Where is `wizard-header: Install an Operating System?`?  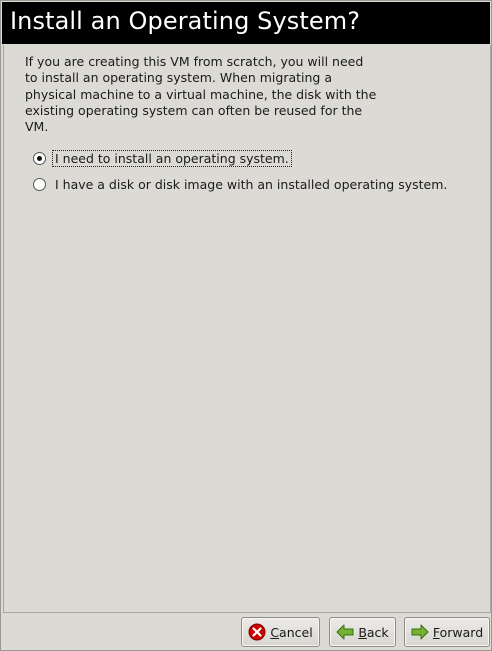
wizard-header: Install an Operating System? is located at coordinates (246, 23).